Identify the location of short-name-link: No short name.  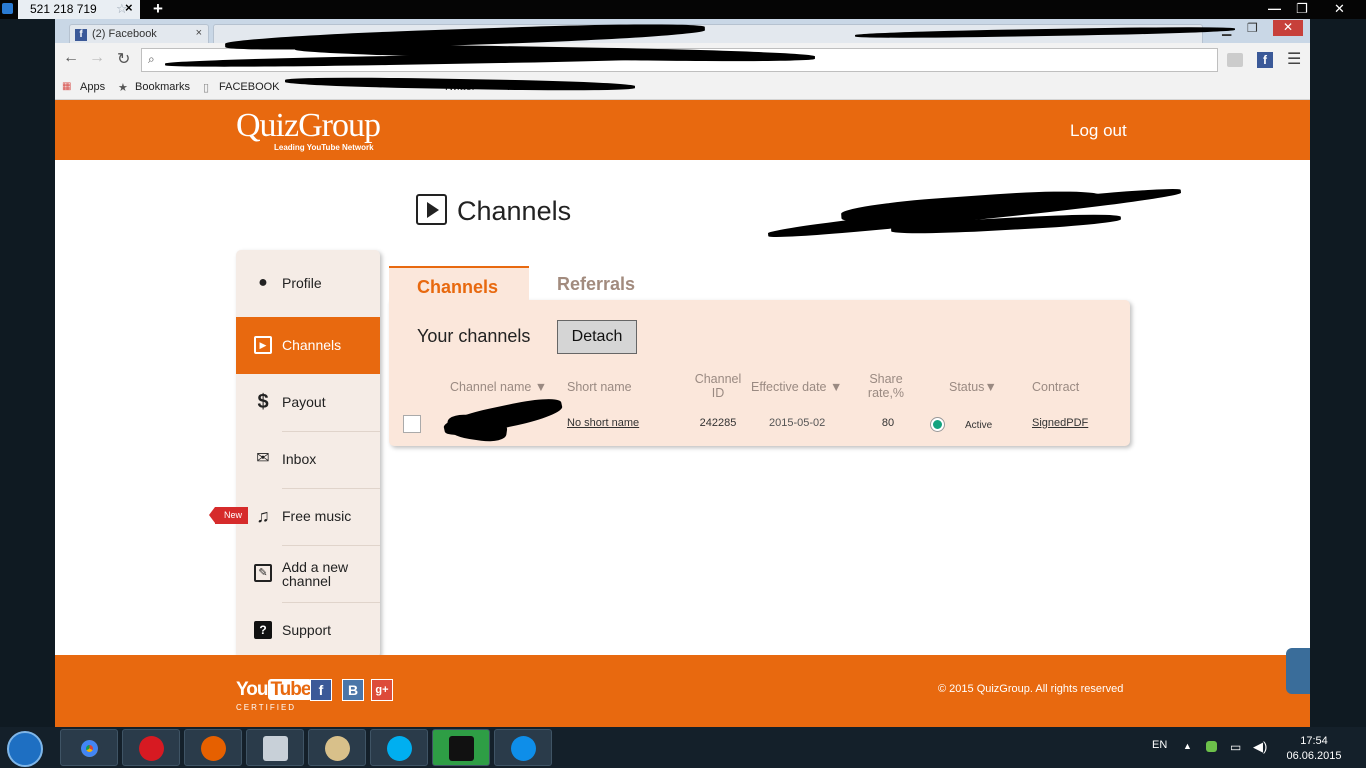
(603, 423).